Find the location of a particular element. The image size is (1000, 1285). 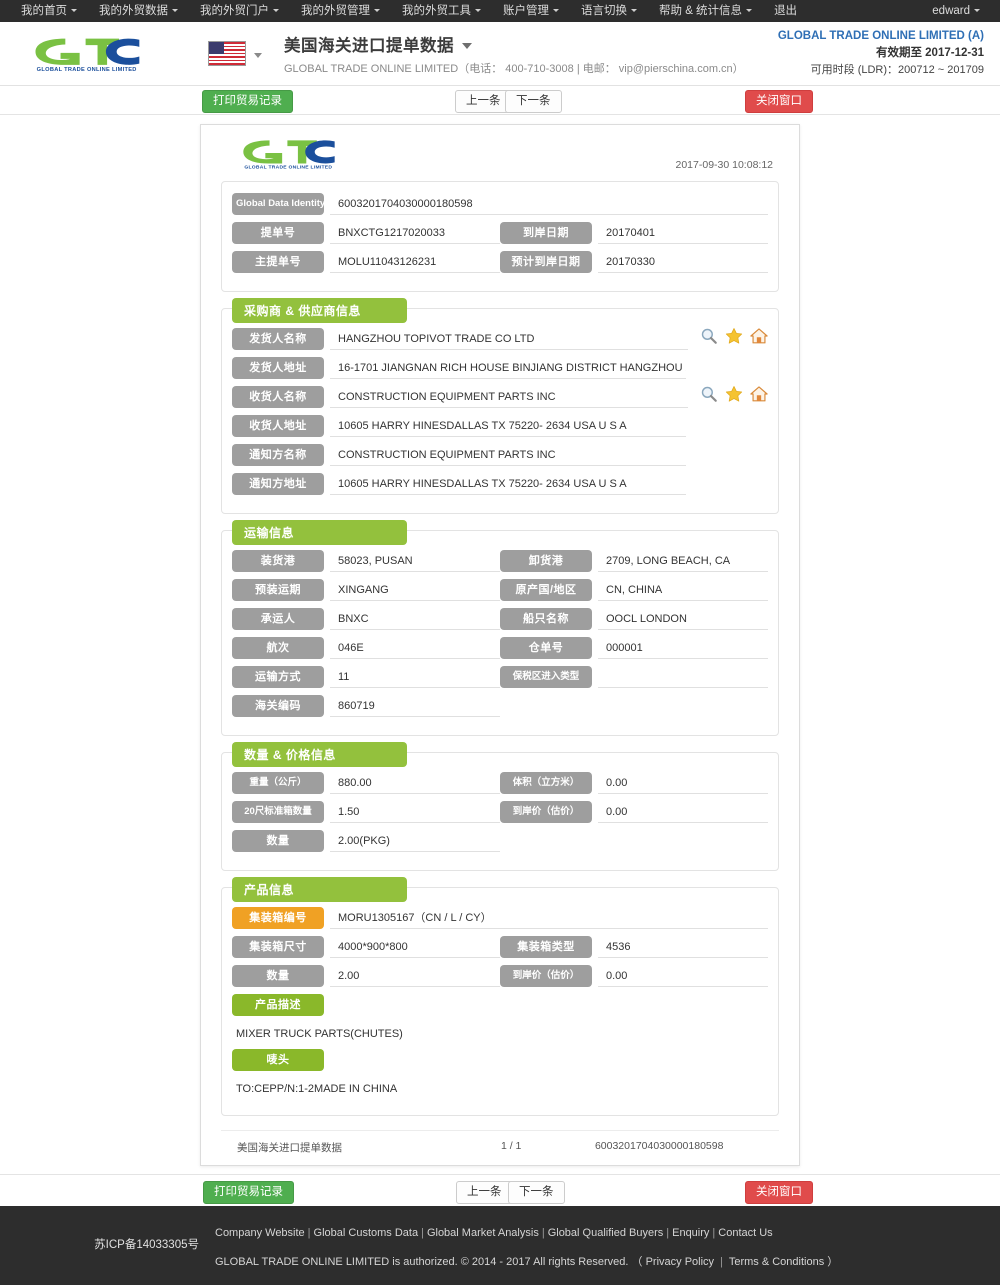

field-cell: 到岸价（估价） 0.00 is located at coordinates (634, 975).